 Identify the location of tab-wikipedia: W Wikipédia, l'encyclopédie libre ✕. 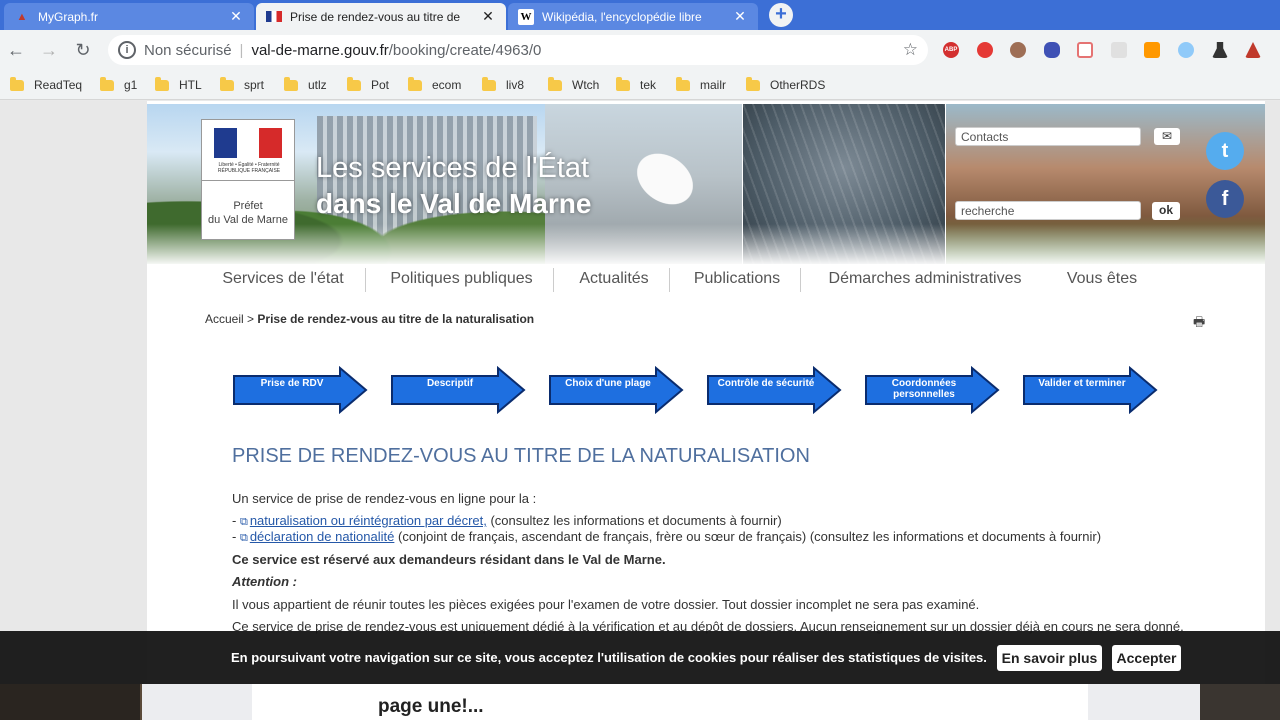
(633, 16).